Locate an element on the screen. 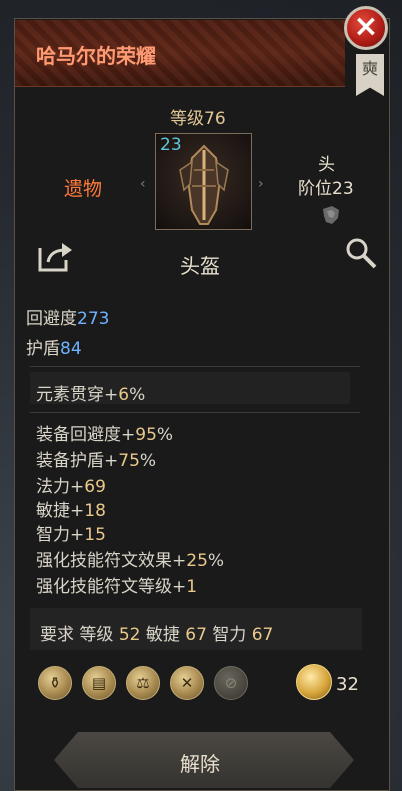  dismantle-button-label: 解除 is located at coordinates (200, 764).